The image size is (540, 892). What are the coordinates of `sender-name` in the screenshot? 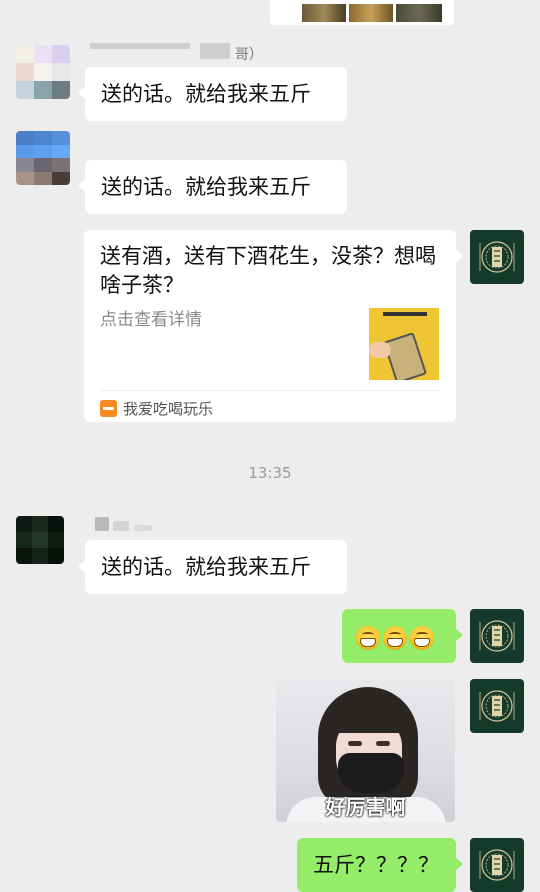 It's located at (123, 526).